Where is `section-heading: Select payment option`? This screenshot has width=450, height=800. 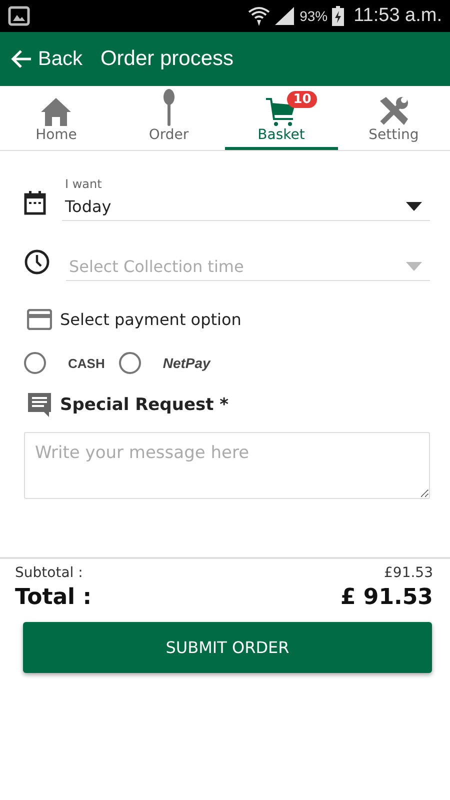
section-heading: Select payment option is located at coordinates (151, 319).